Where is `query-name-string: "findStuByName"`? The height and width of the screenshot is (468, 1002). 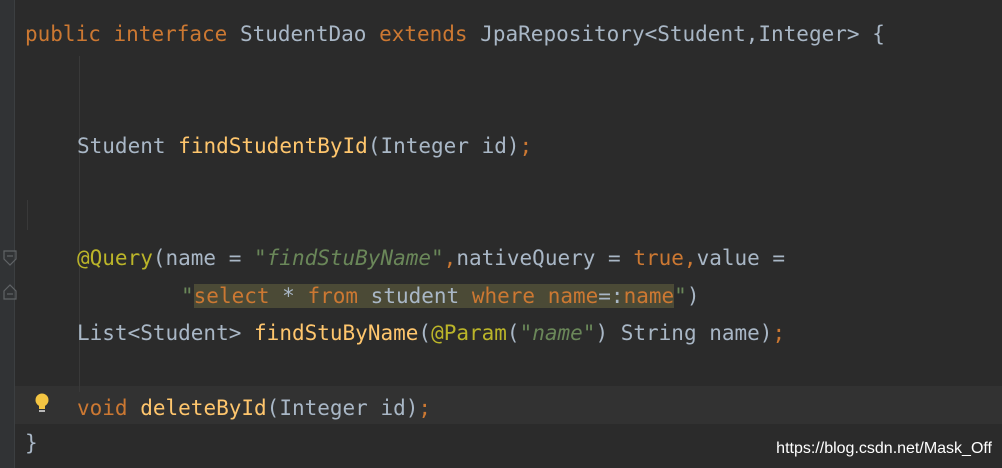
query-name-string: "findStuByName" is located at coordinates (349, 258).